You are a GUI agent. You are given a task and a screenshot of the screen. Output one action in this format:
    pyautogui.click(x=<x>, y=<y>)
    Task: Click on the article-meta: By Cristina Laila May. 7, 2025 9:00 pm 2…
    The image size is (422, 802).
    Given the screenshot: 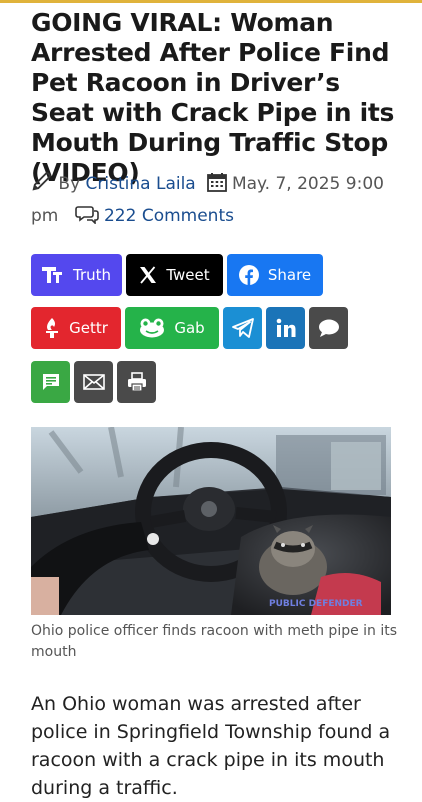 What is the action you would take?
    pyautogui.click(x=216, y=200)
    